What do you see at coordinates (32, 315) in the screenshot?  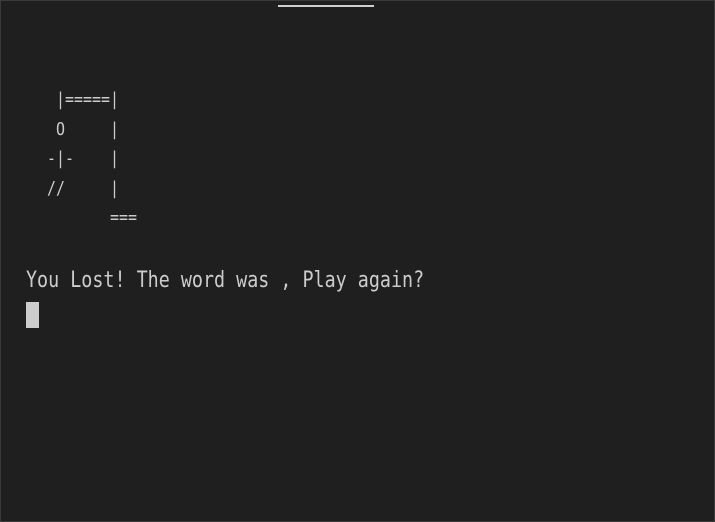 I see `text-cursor` at bounding box center [32, 315].